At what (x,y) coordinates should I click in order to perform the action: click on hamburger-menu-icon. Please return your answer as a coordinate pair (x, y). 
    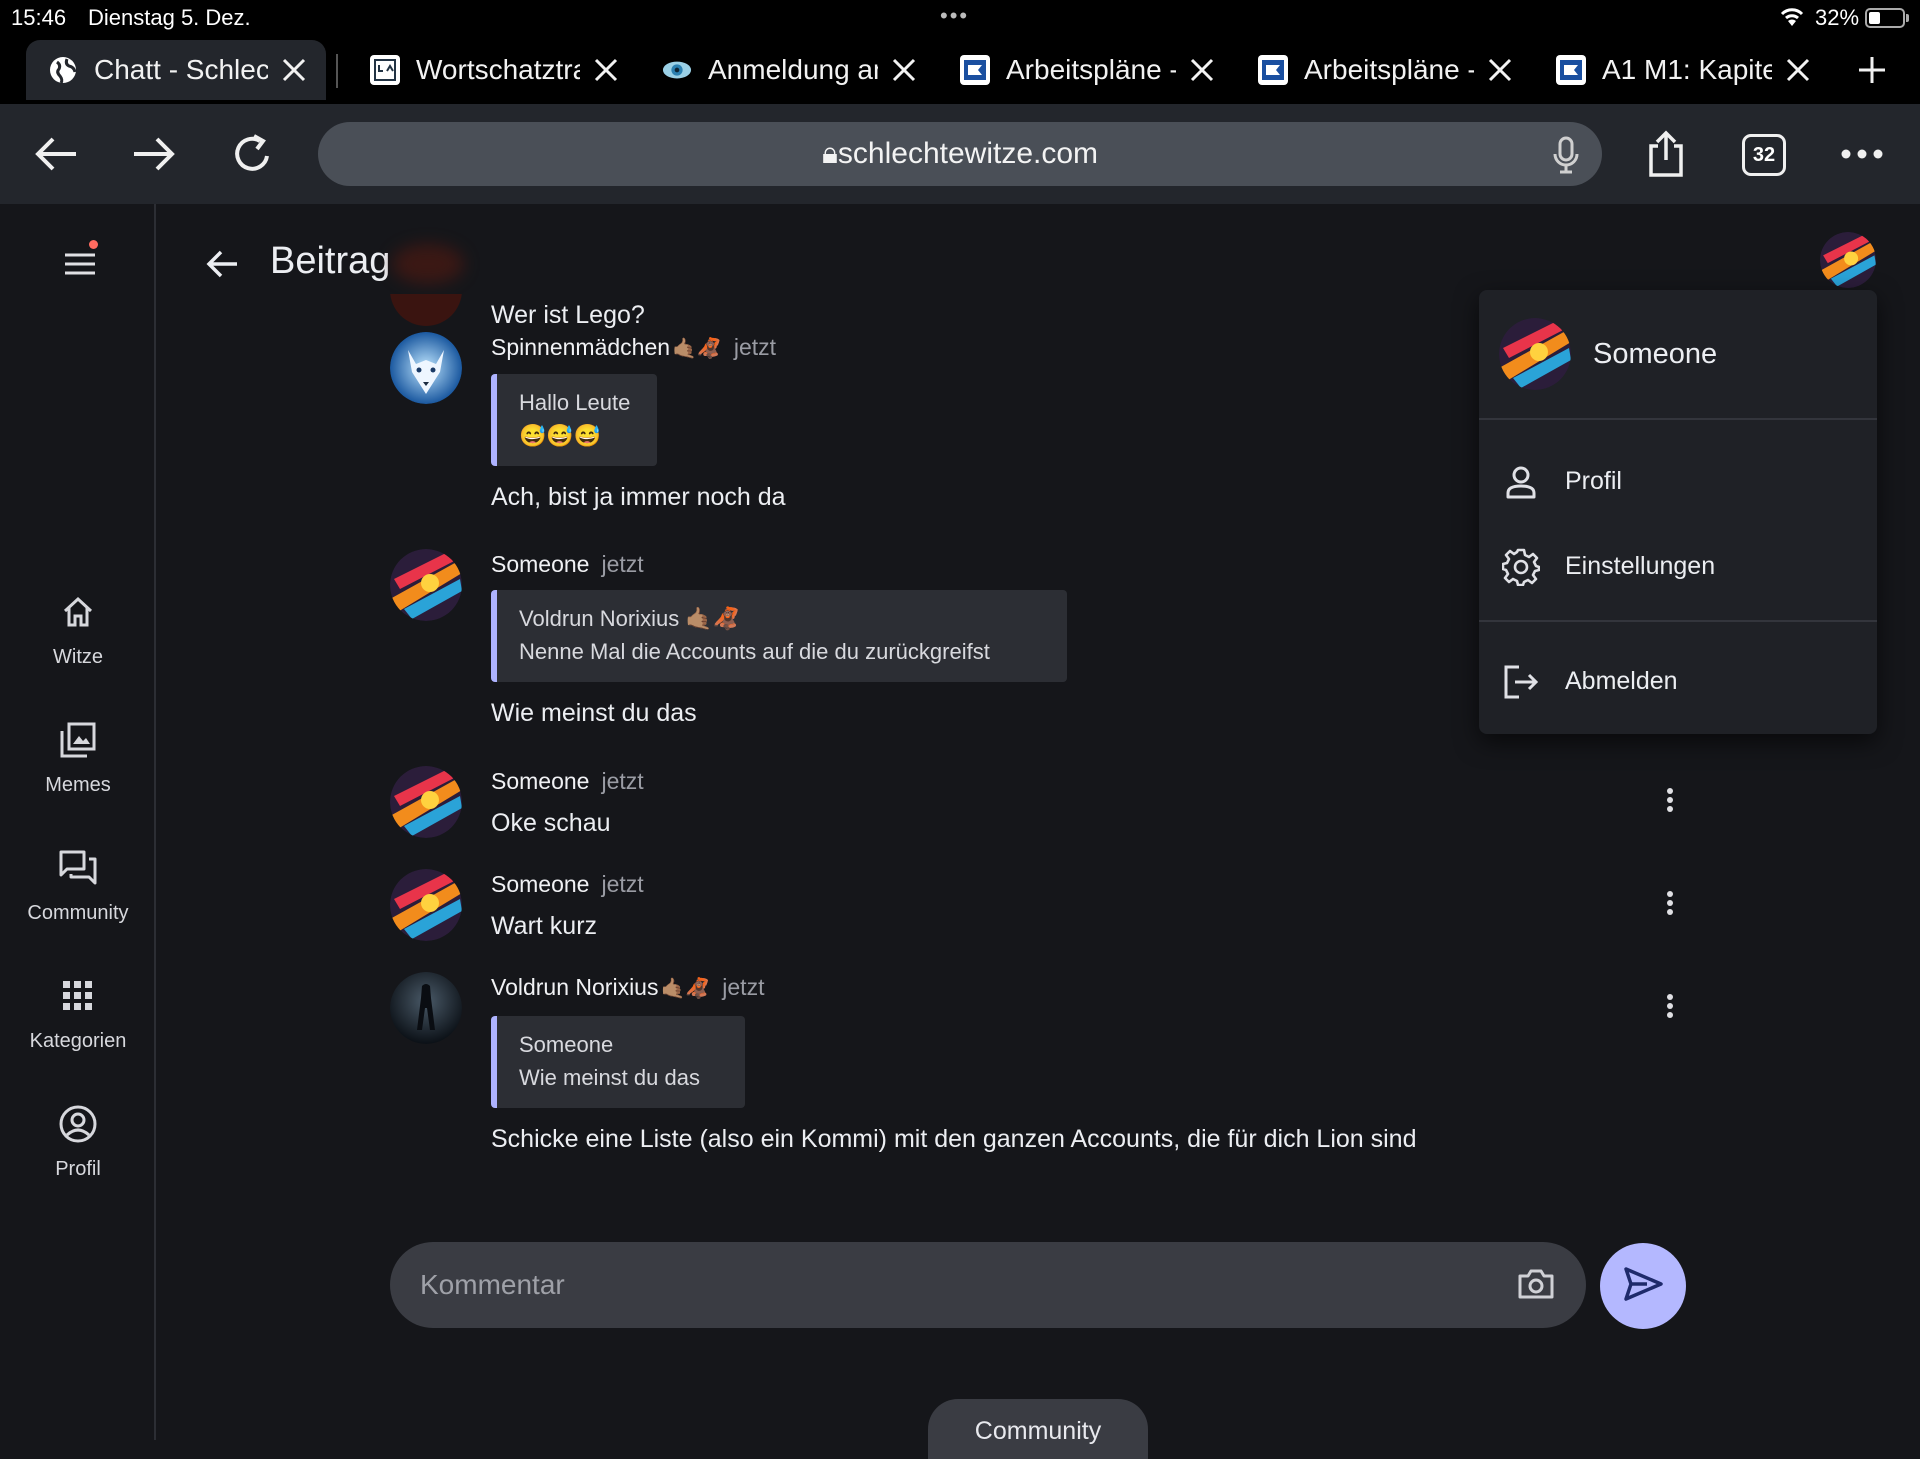
    Looking at the image, I should click on (80, 264).